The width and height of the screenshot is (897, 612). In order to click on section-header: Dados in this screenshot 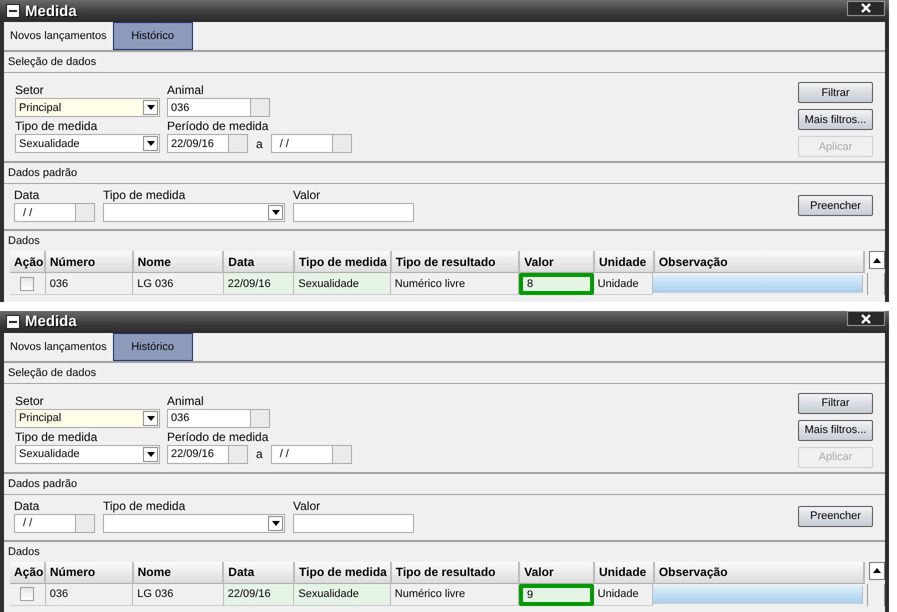, I will do `click(24, 552)`.